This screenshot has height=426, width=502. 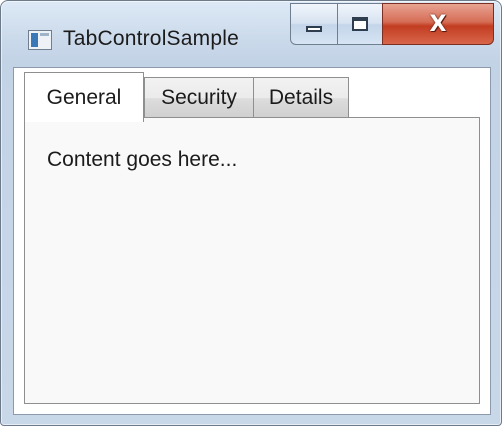 I want to click on close-icon: X, so click(x=438, y=24).